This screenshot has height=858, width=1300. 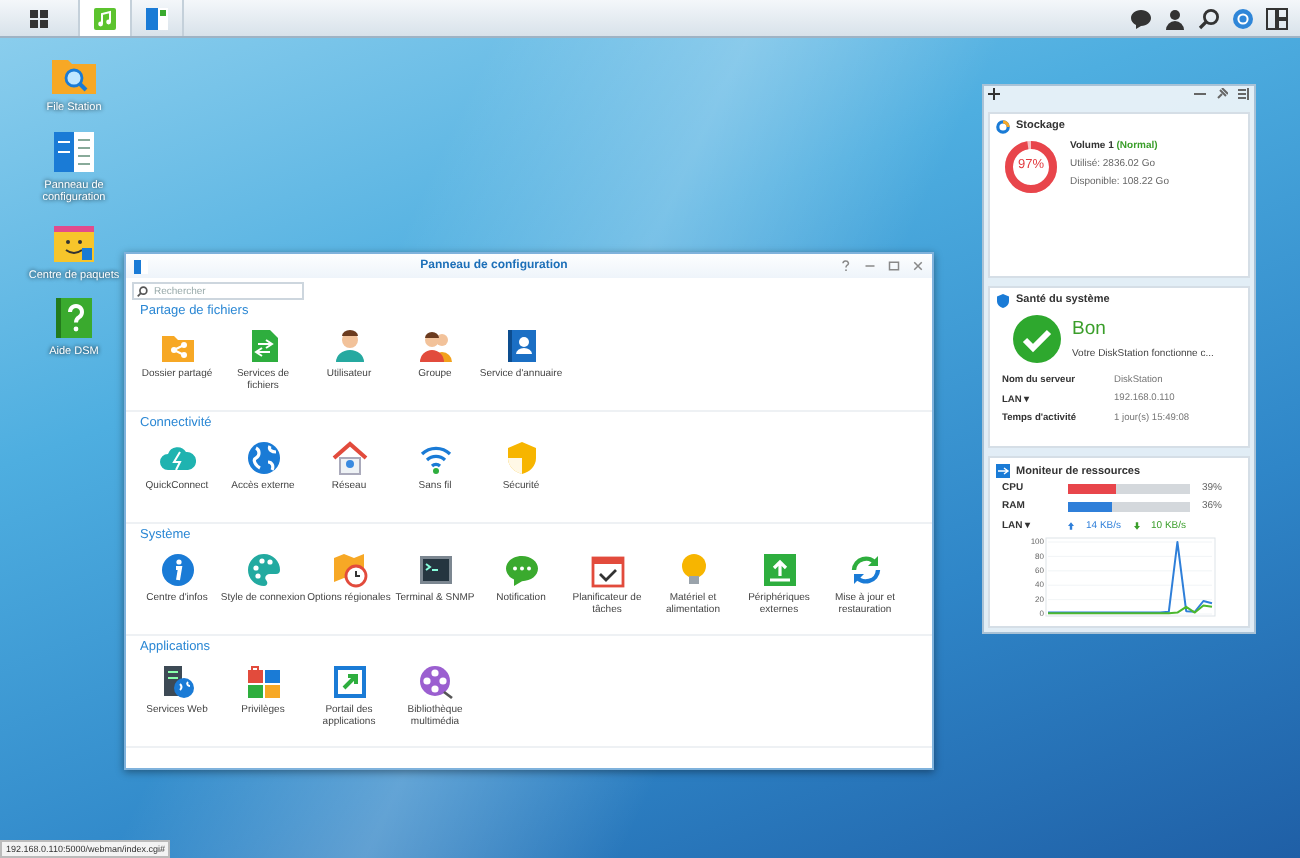 I want to click on film-reel-icon, so click(x=435, y=682).